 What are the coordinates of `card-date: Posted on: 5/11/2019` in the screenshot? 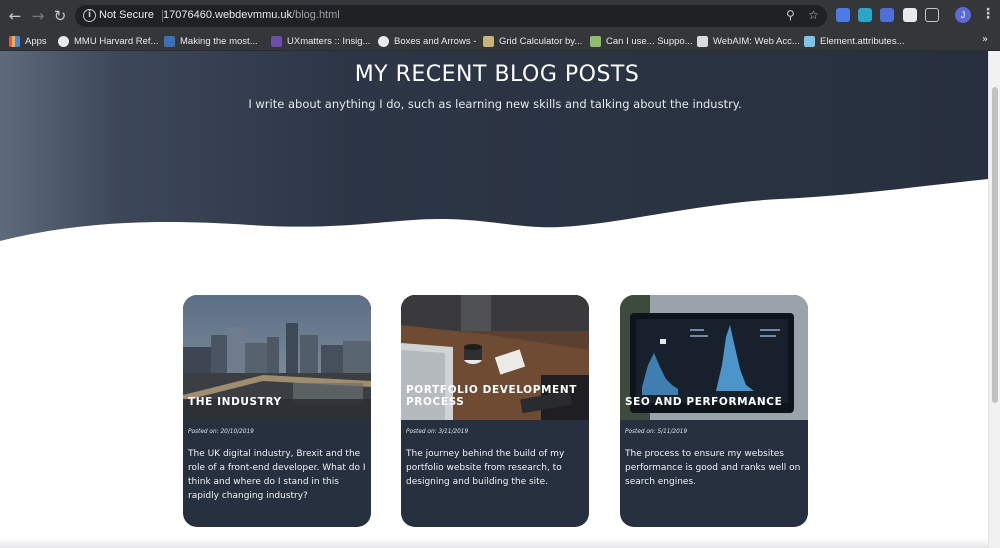 It's located at (656, 432).